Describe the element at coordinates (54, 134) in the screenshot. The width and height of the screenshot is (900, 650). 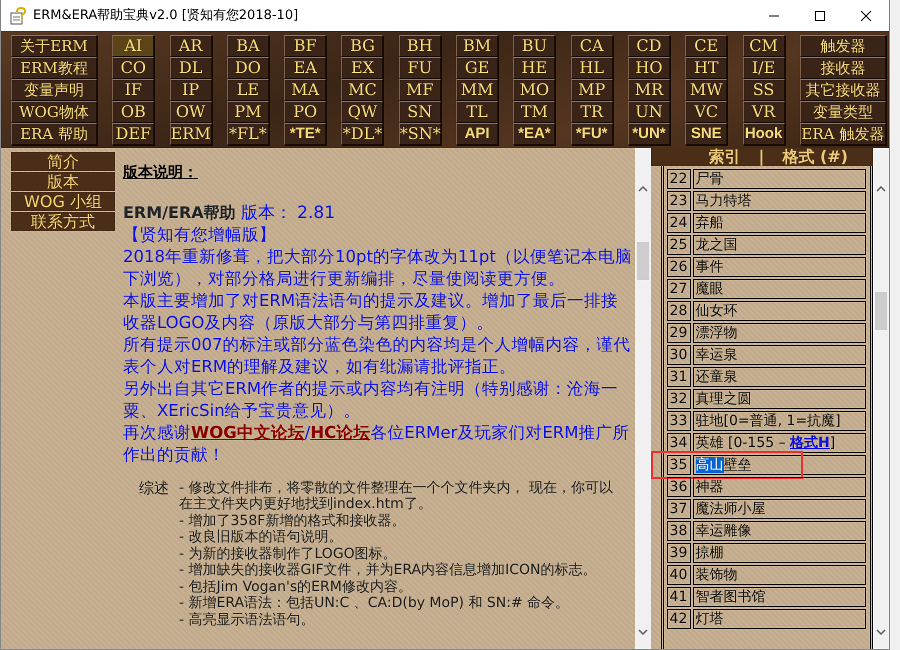
I see `toolbar-button: ERA 帮助` at that location.